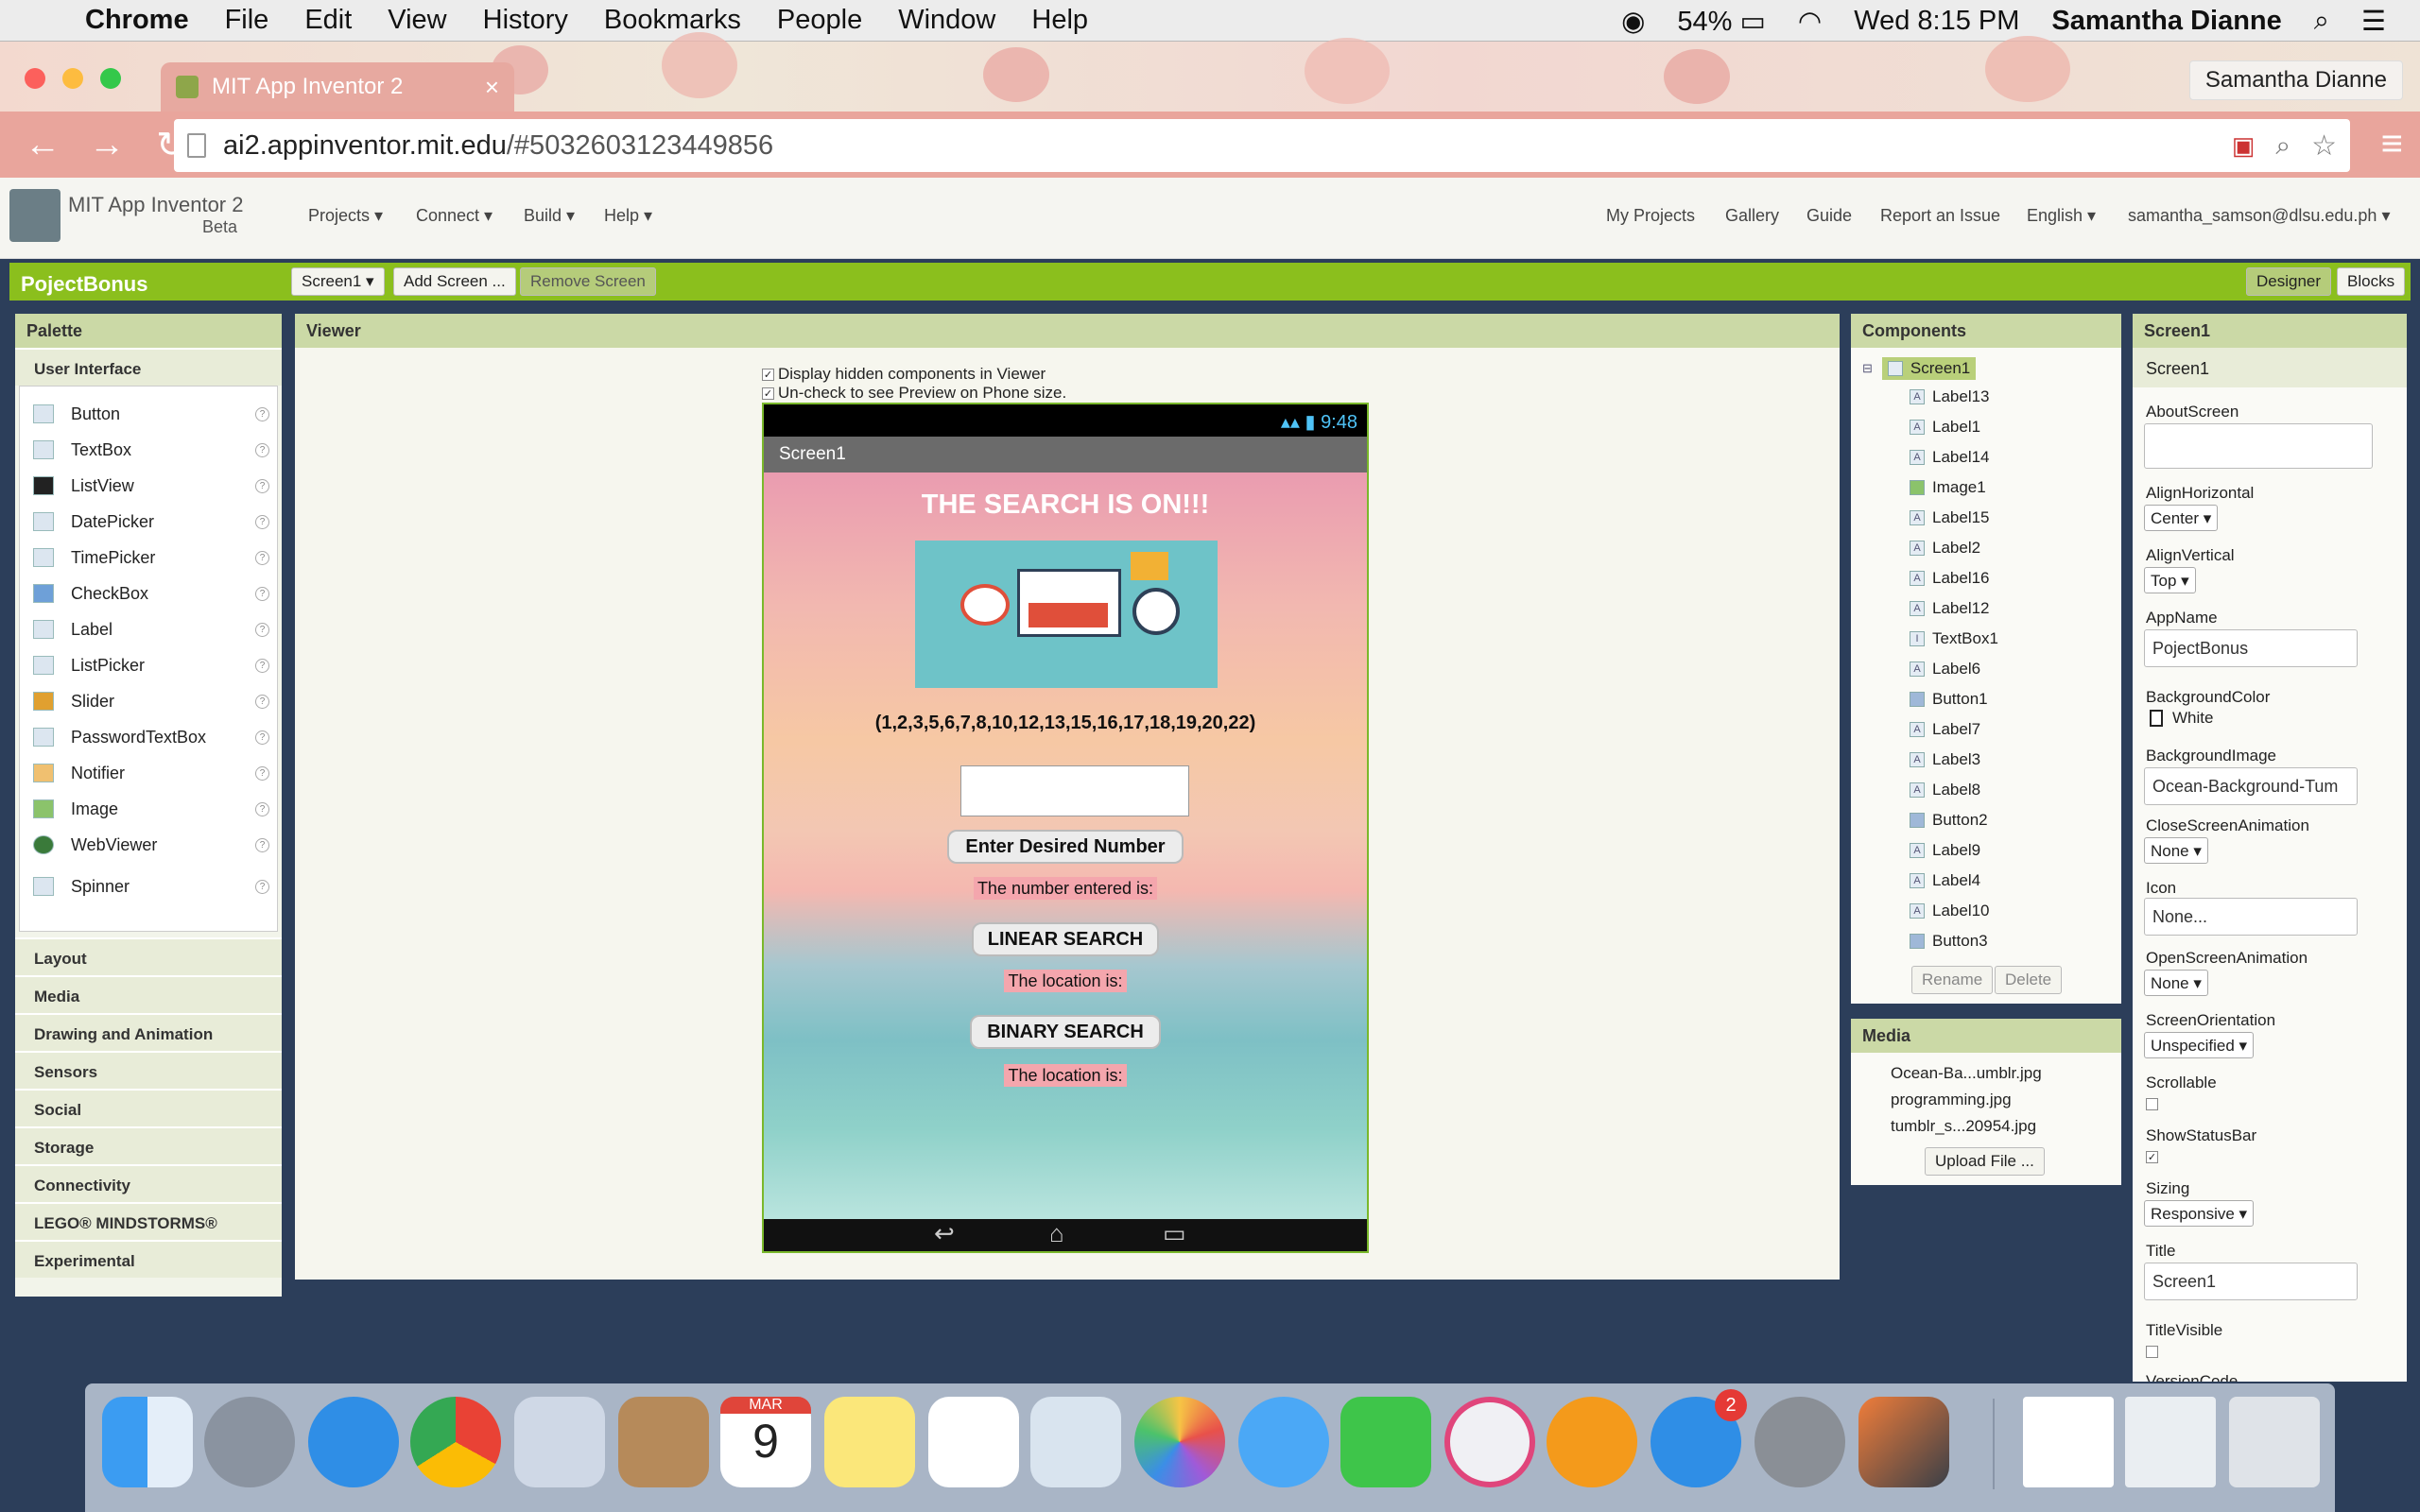 The height and width of the screenshot is (1512, 2420). What do you see at coordinates (42, 145) in the screenshot?
I see `back-icon: ←` at bounding box center [42, 145].